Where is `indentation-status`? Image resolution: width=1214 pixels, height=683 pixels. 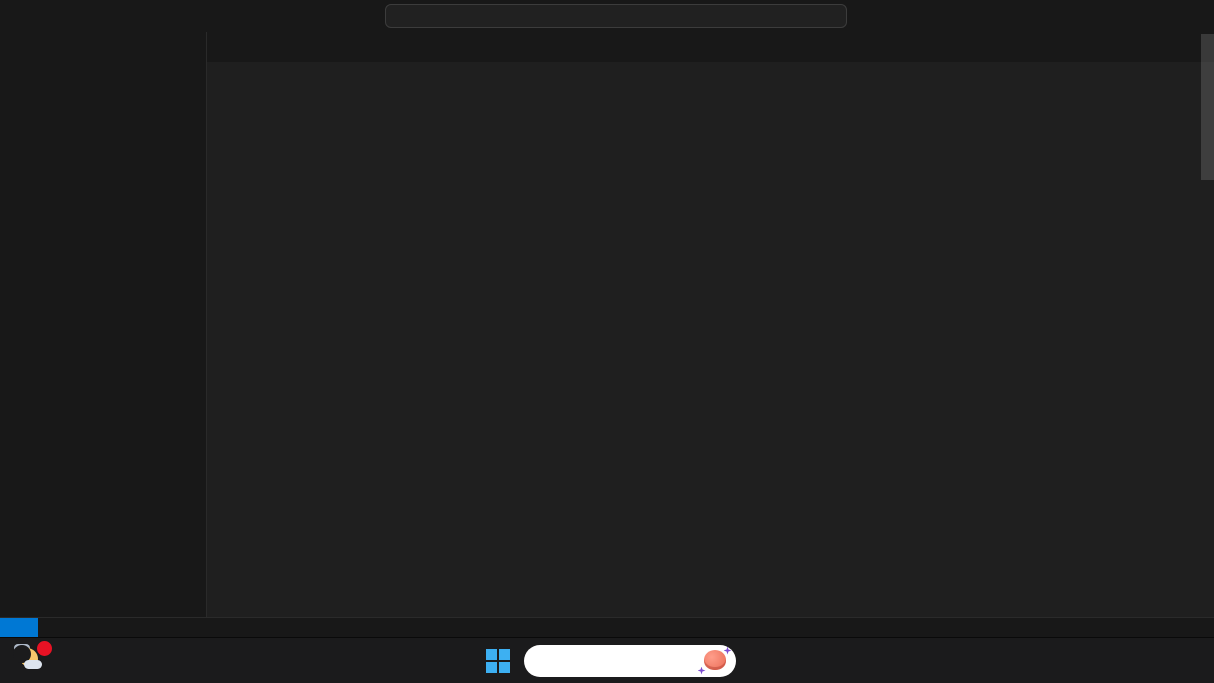 indentation-status is located at coordinates (1136, 628).